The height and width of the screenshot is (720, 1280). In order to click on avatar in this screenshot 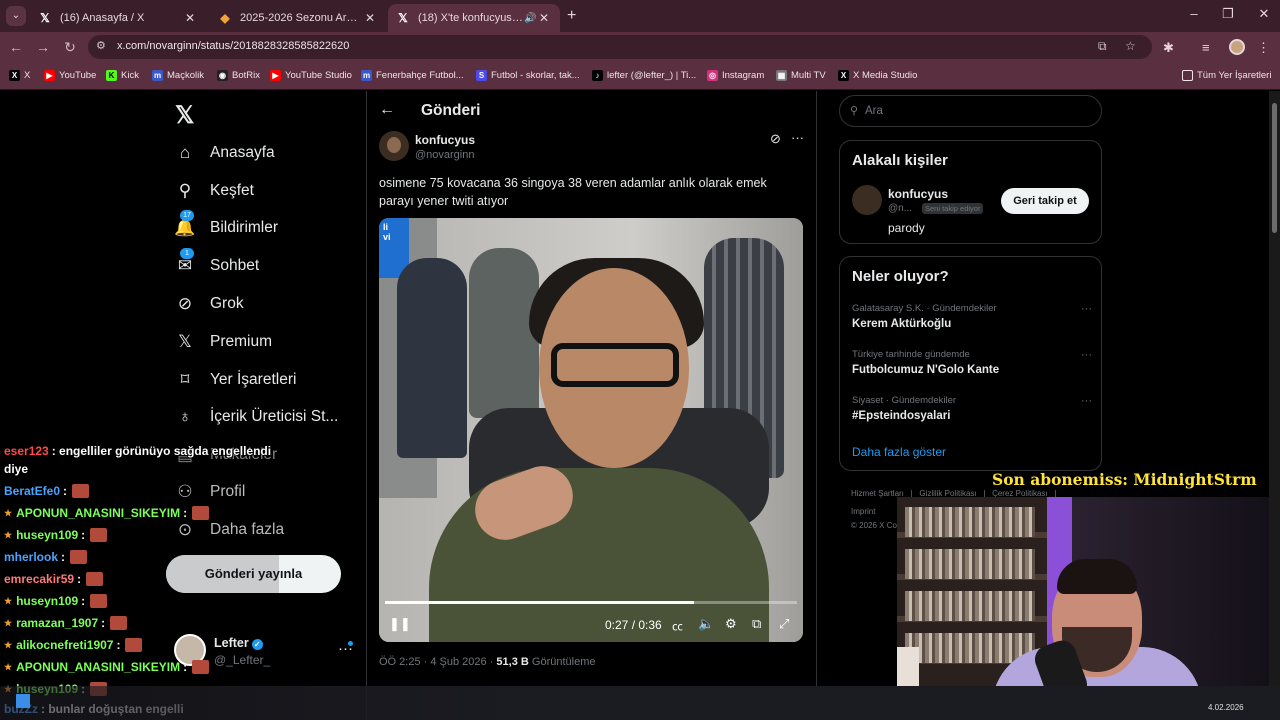, I will do `click(867, 200)`.